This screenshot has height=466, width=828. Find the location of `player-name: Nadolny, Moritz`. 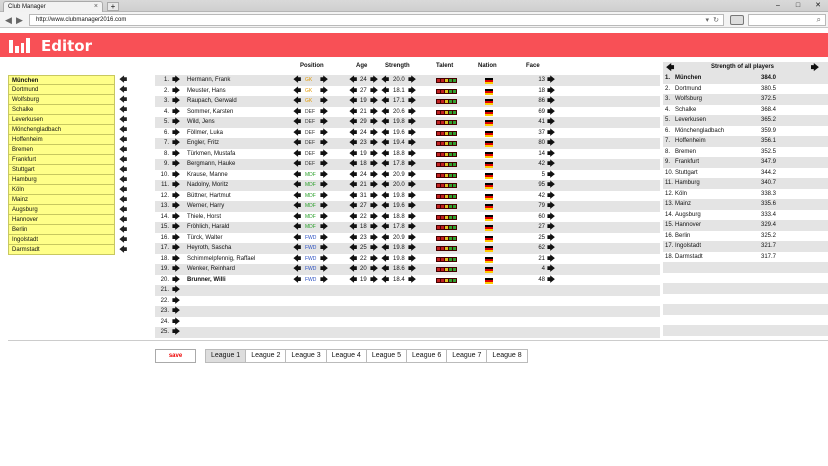

player-name: Nadolny, Moritz is located at coordinates (207, 185).